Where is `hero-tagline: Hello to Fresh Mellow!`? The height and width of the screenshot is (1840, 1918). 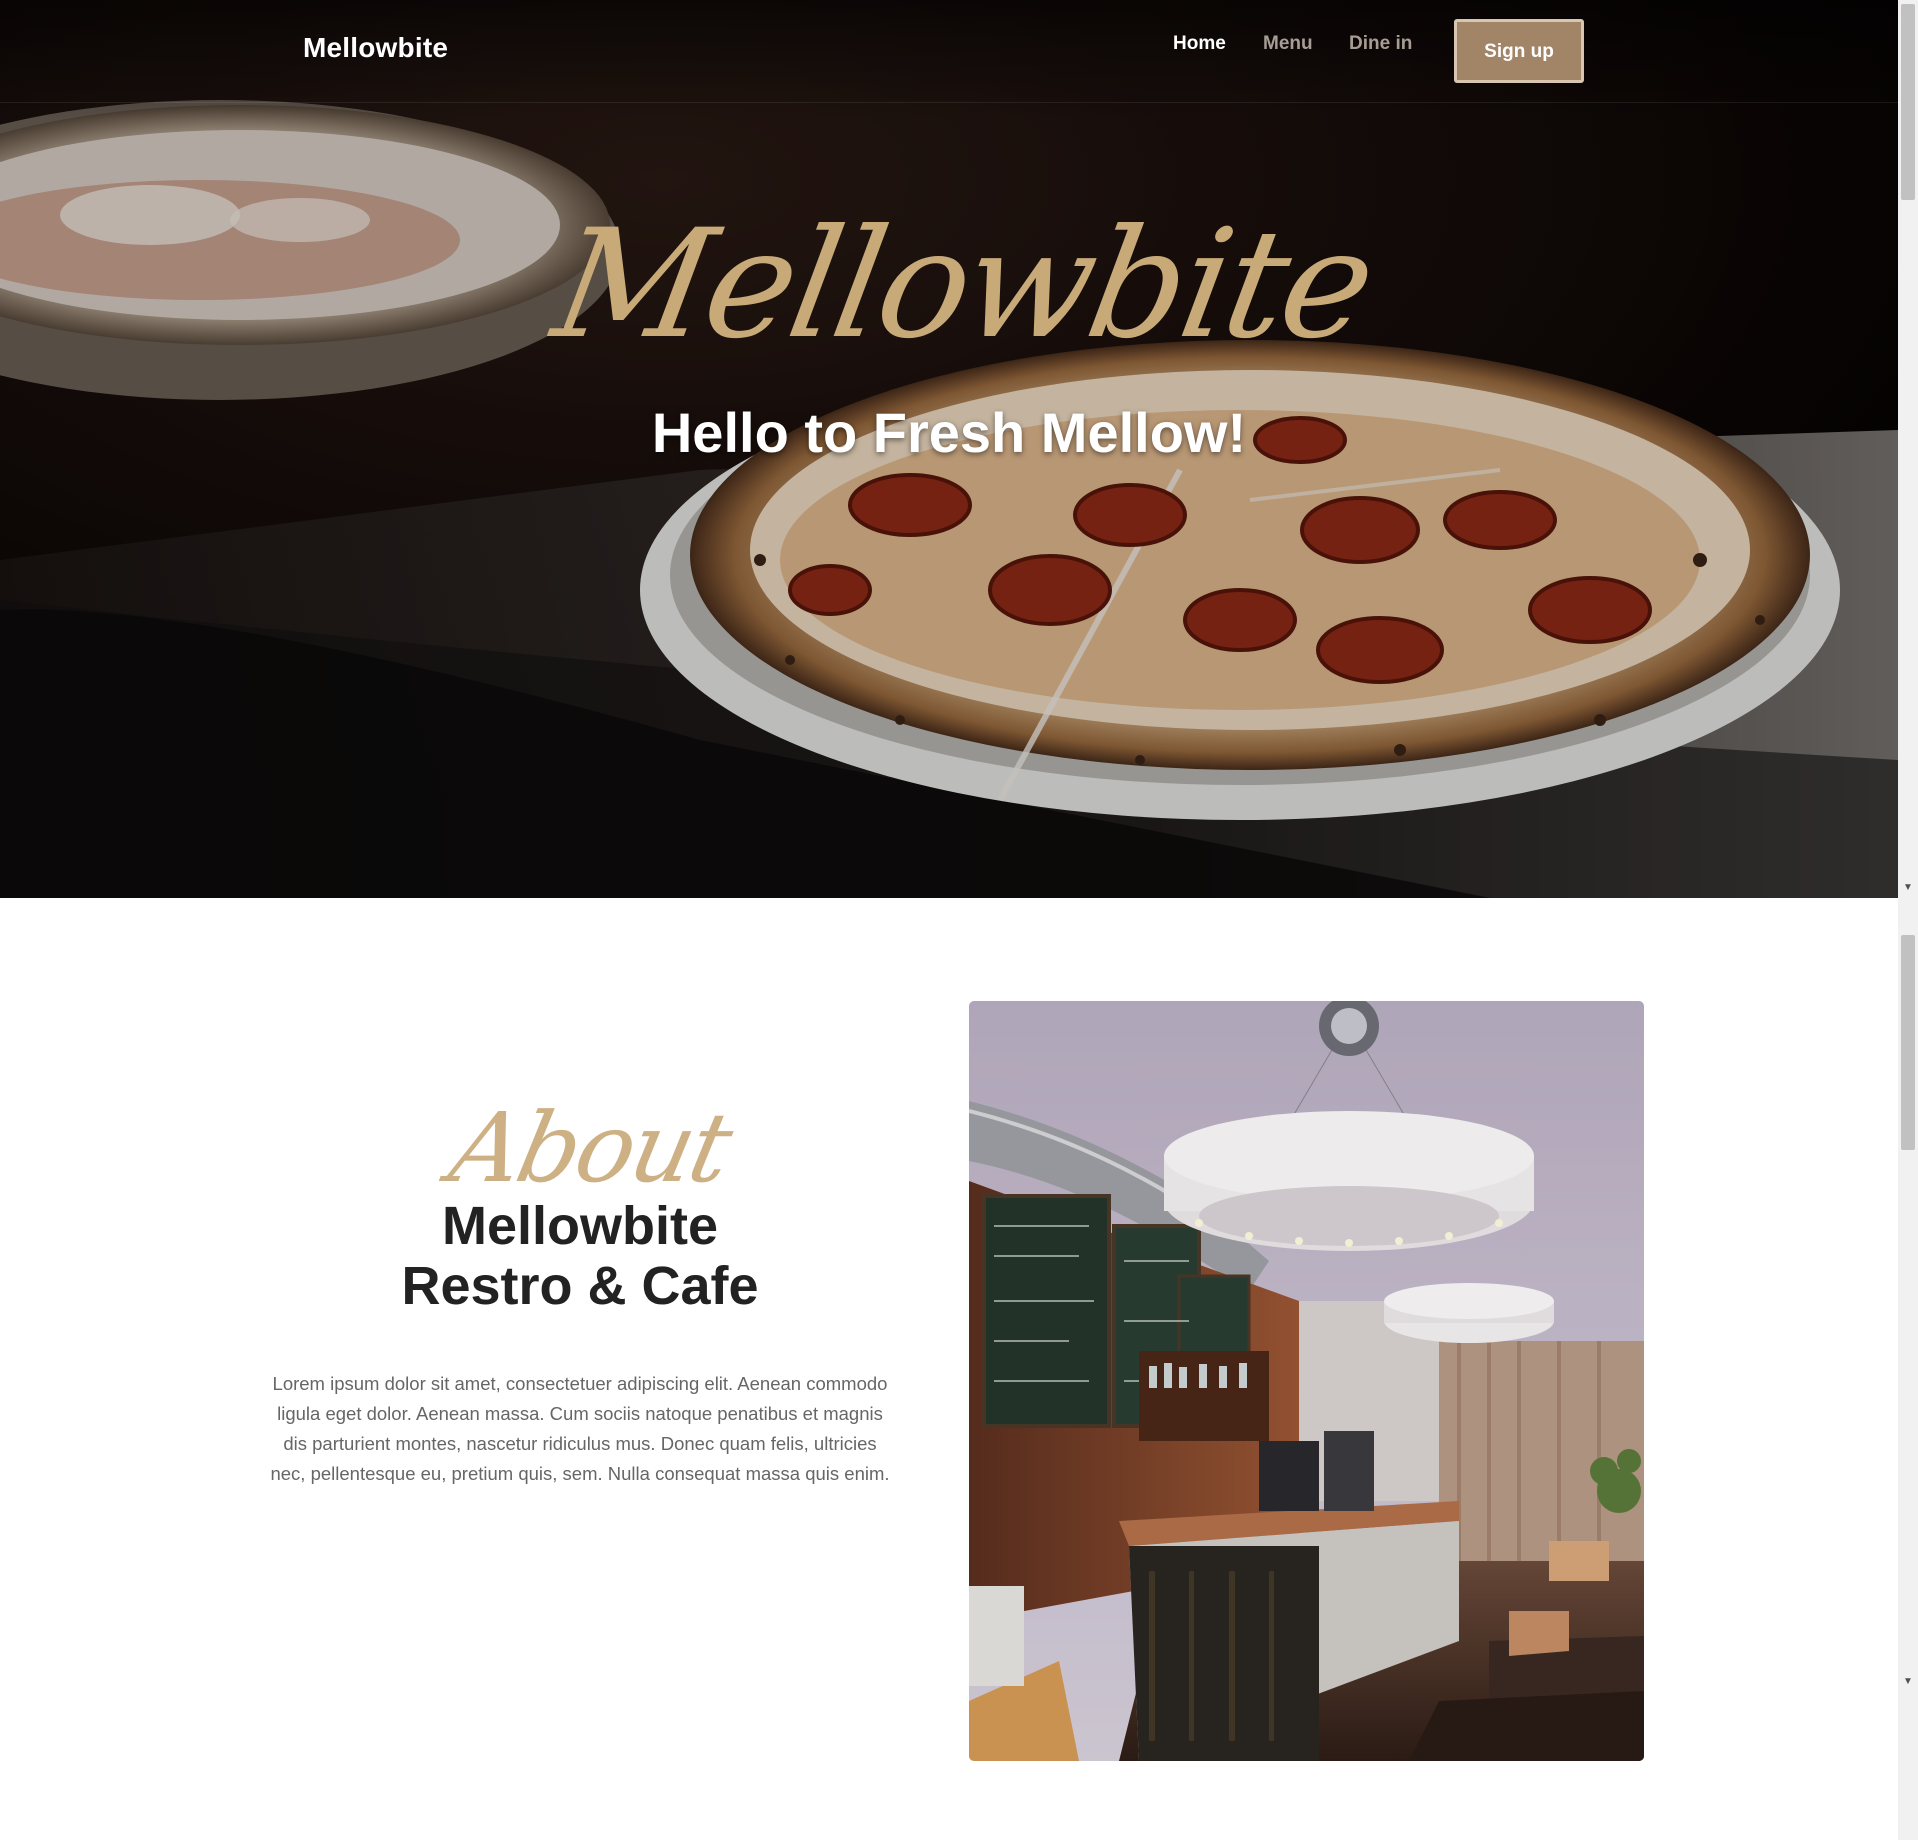
hero-tagline: Hello to Fresh Mellow! is located at coordinates (949, 432).